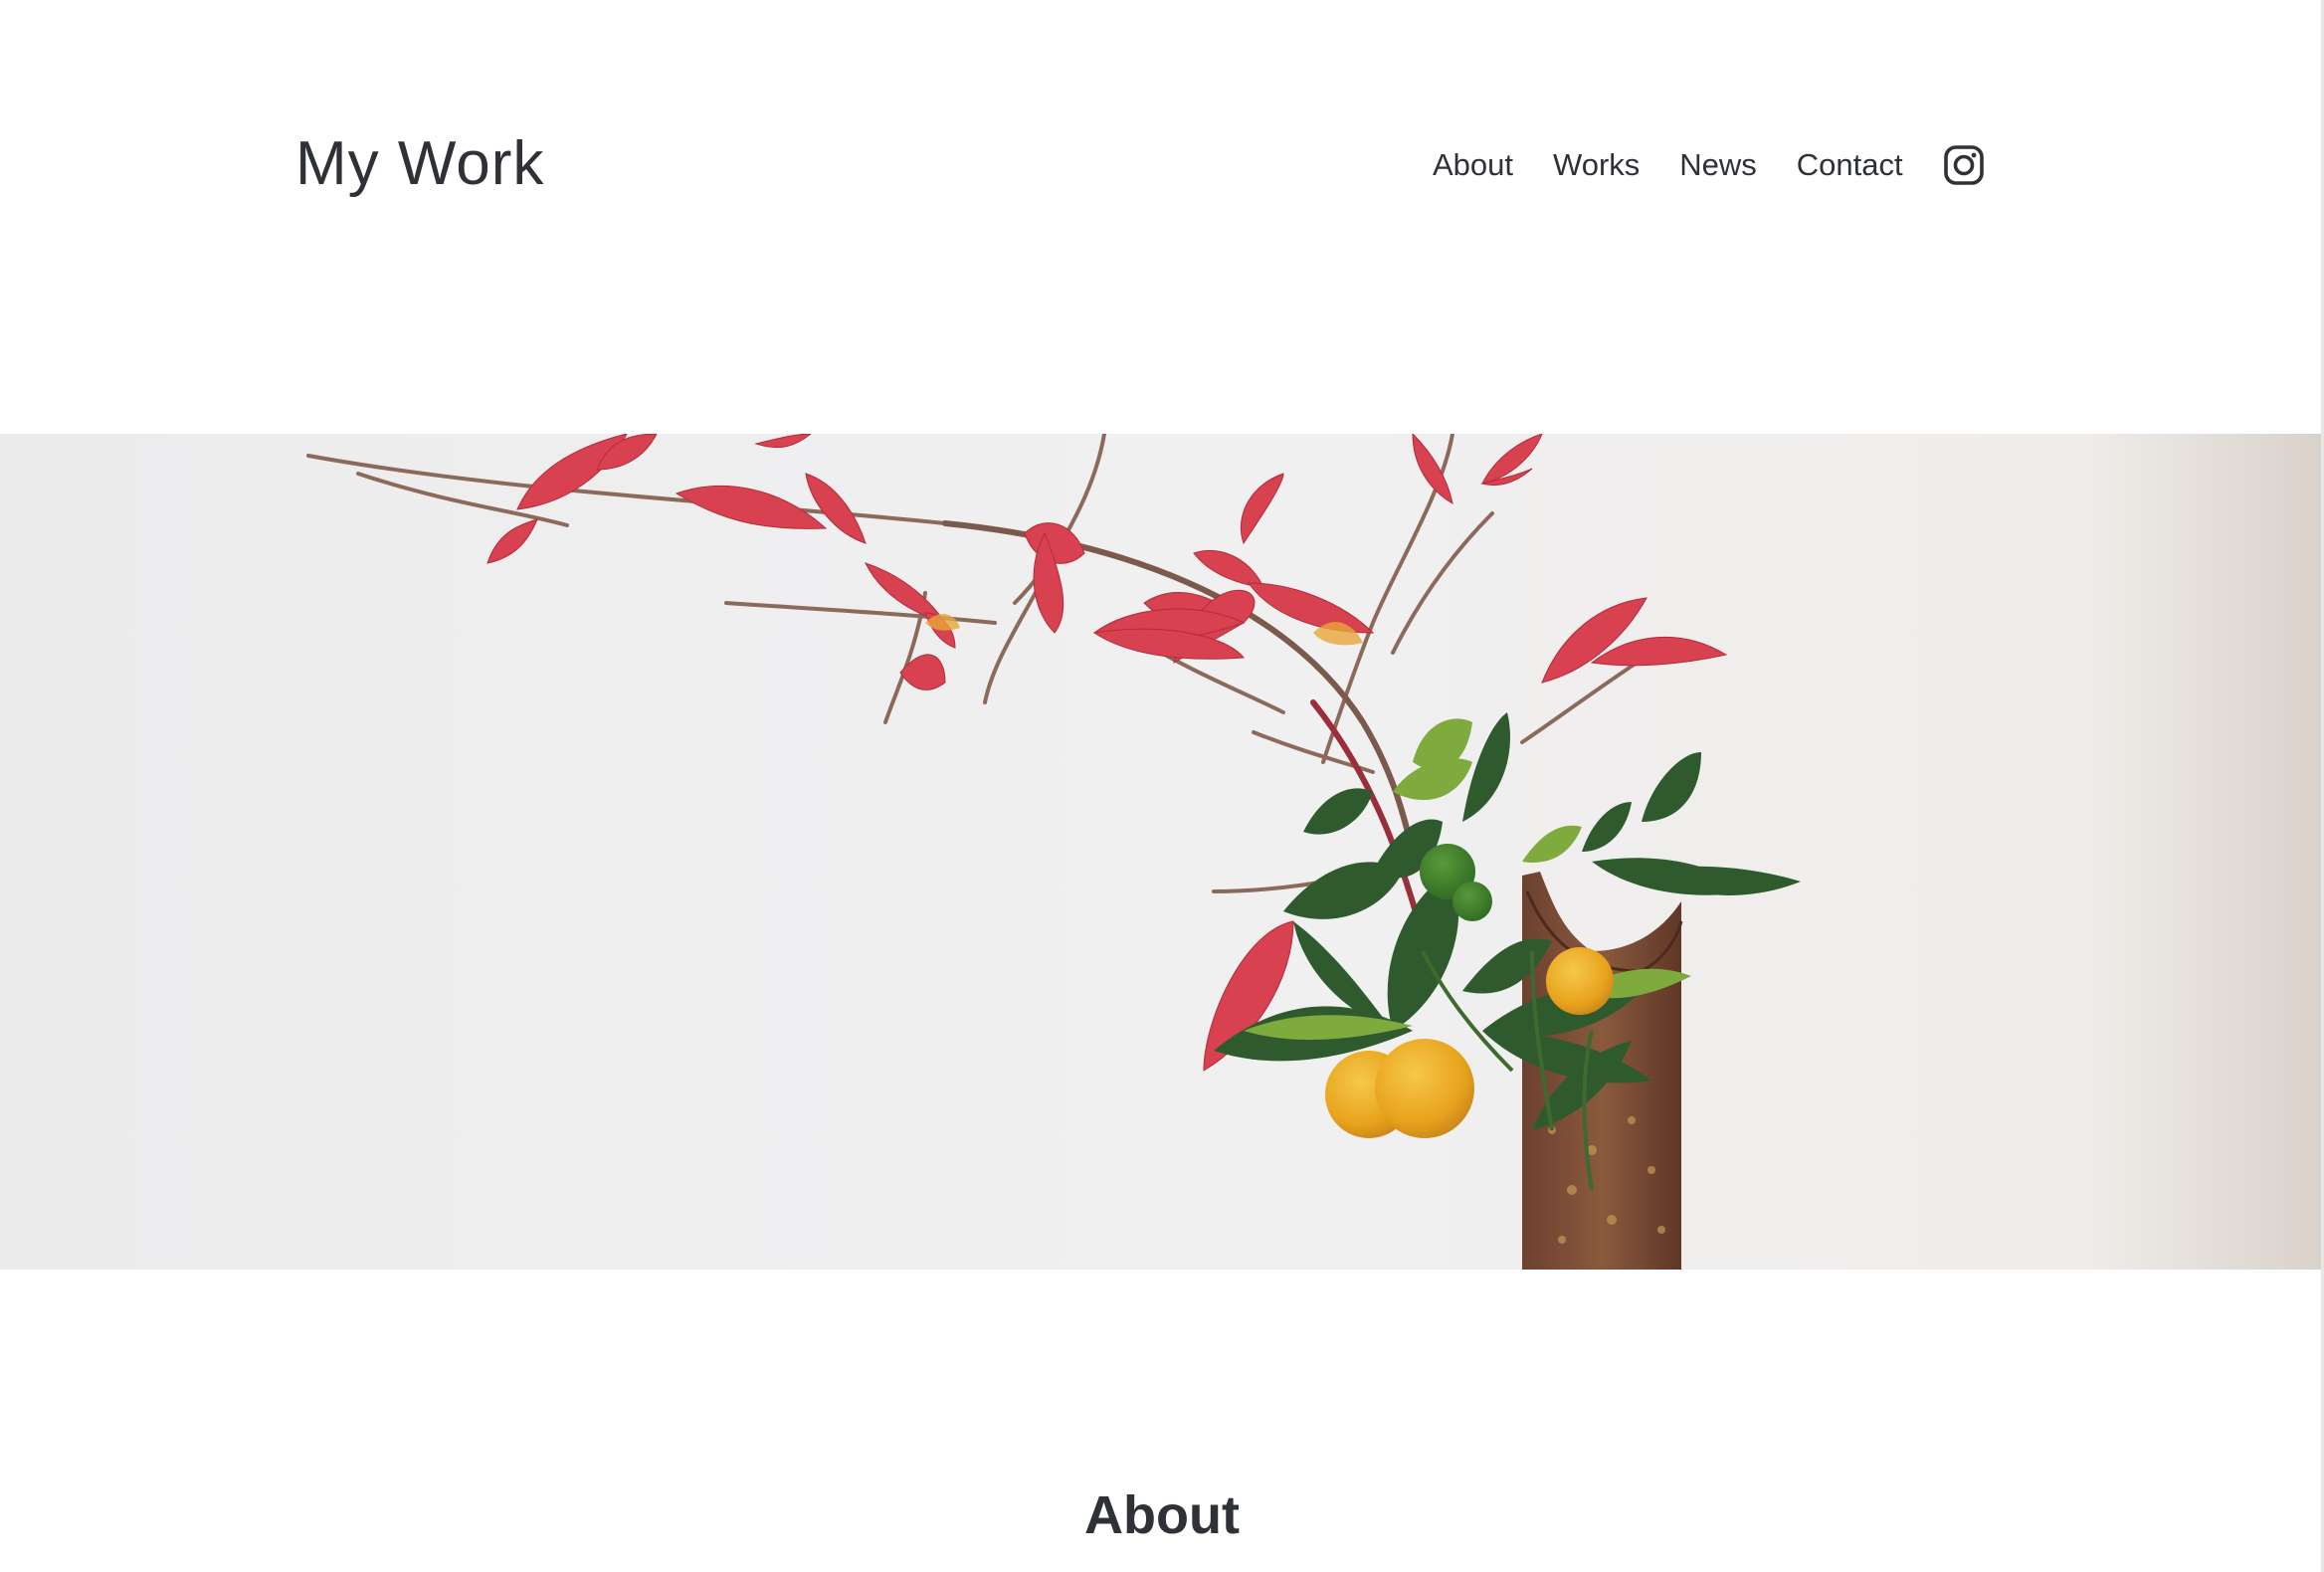 The image size is (2324, 1572). Describe the element at coordinates (1473, 165) in the screenshot. I see `nav-about-link: About` at that location.